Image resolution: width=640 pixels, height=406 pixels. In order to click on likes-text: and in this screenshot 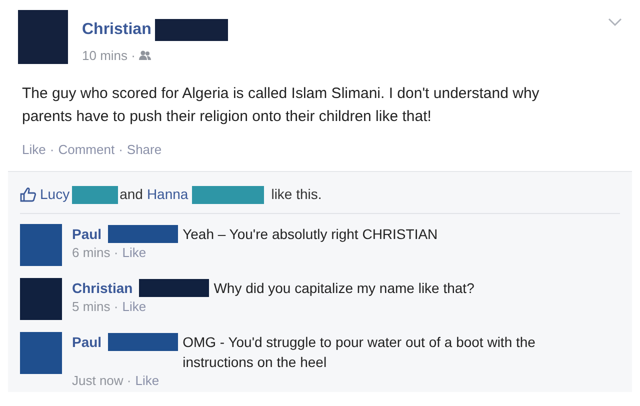, I will do `click(131, 194)`.